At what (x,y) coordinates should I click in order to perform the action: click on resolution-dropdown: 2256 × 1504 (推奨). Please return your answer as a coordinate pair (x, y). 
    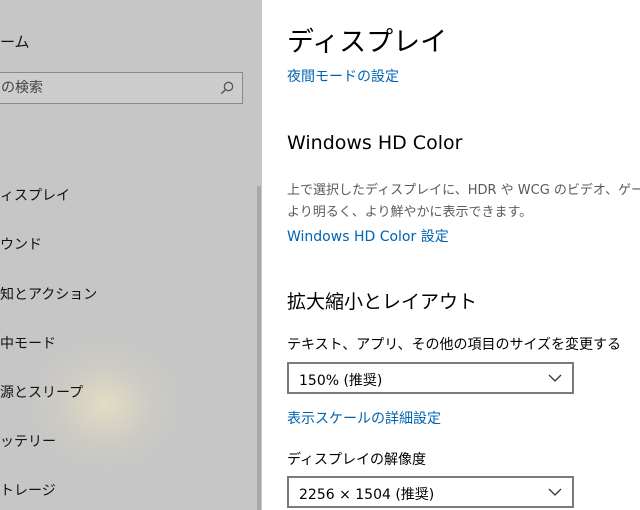
    Looking at the image, I should click on (430, 492).